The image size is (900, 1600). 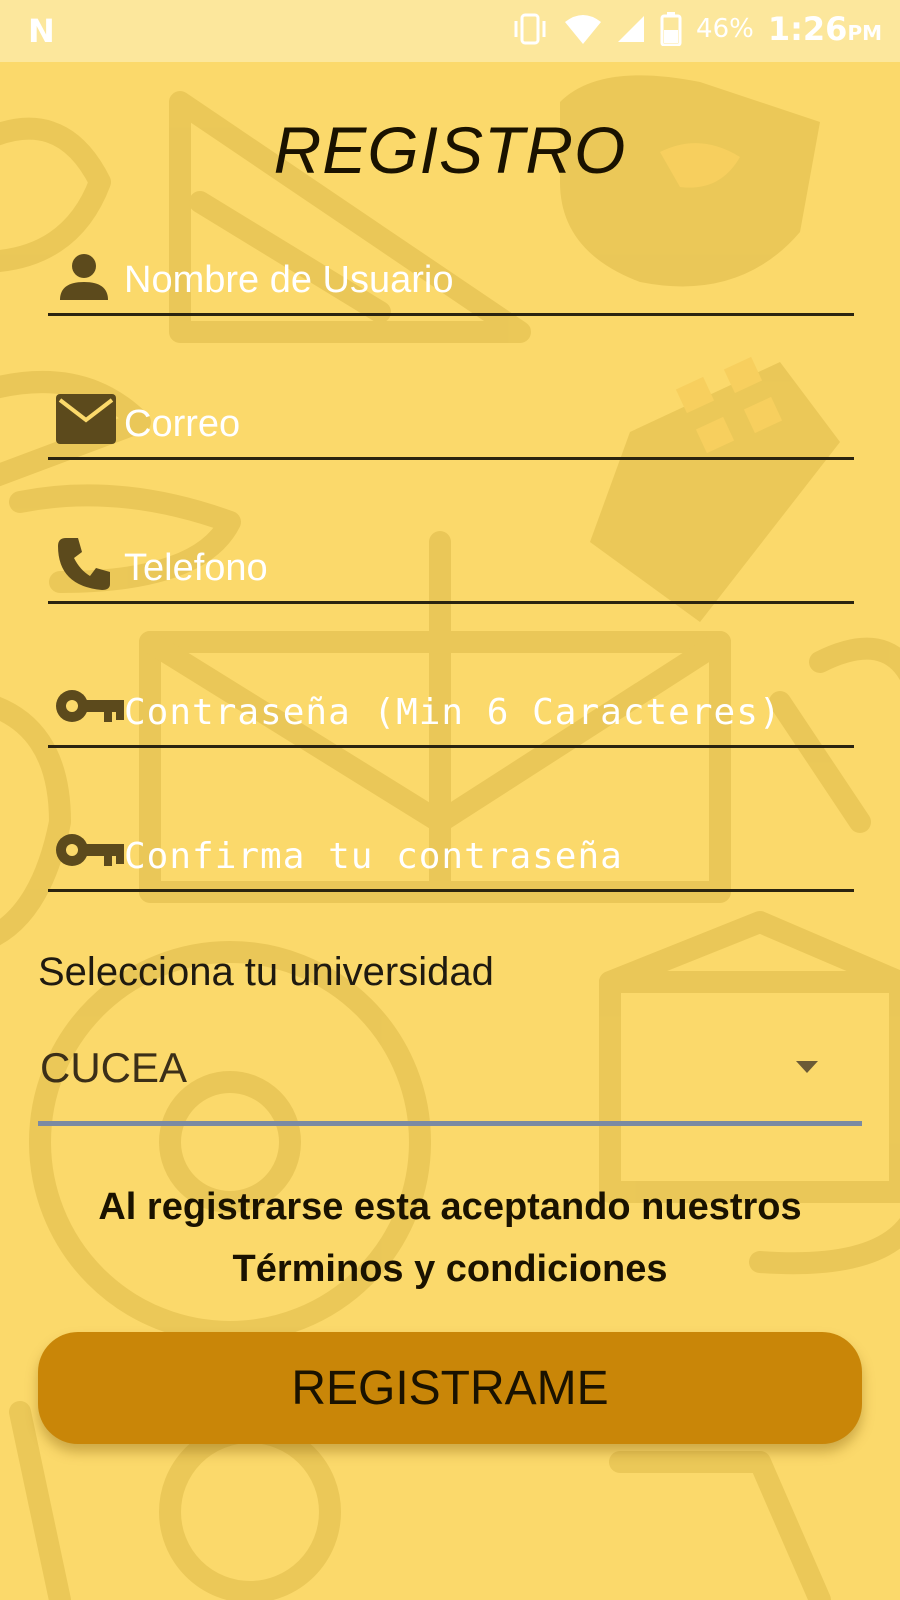 I want to click on status-bar: N 46% 1:26PM, so click(x=450, y=31).